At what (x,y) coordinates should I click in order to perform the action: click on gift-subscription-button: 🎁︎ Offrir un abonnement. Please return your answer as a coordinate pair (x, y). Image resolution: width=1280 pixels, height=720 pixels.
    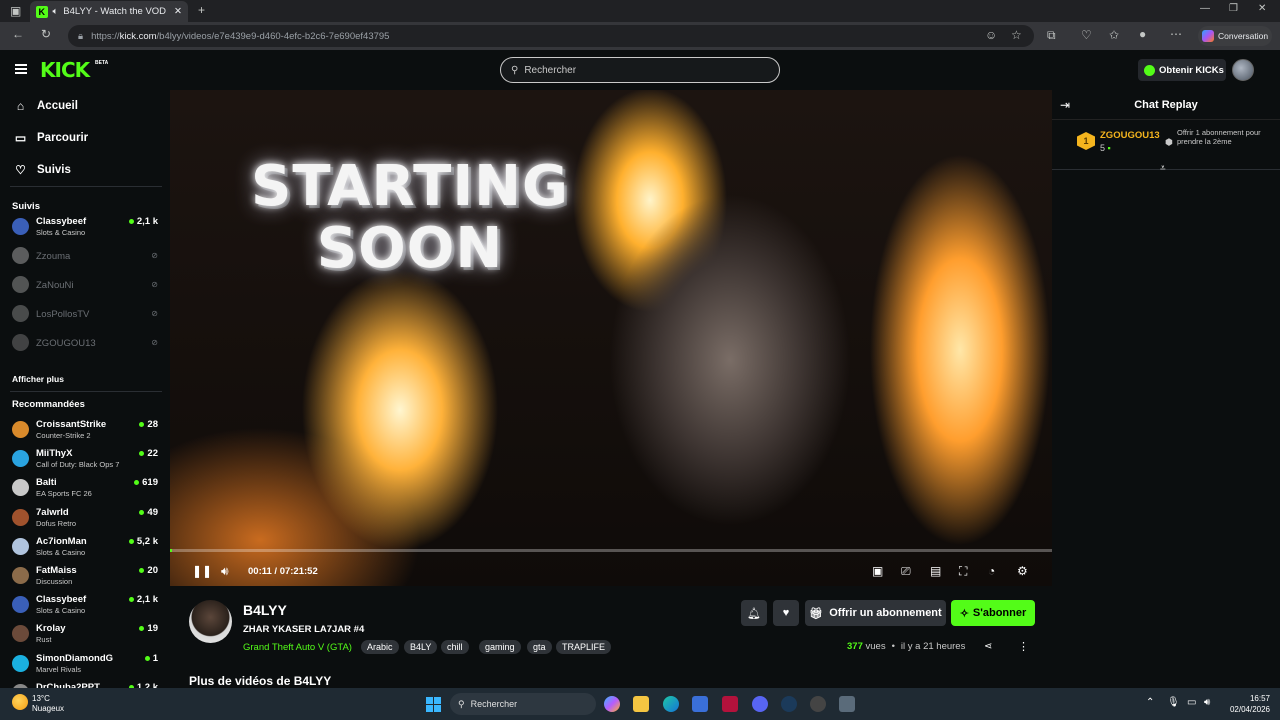
    Looking at the image, I should click on (875, 613).